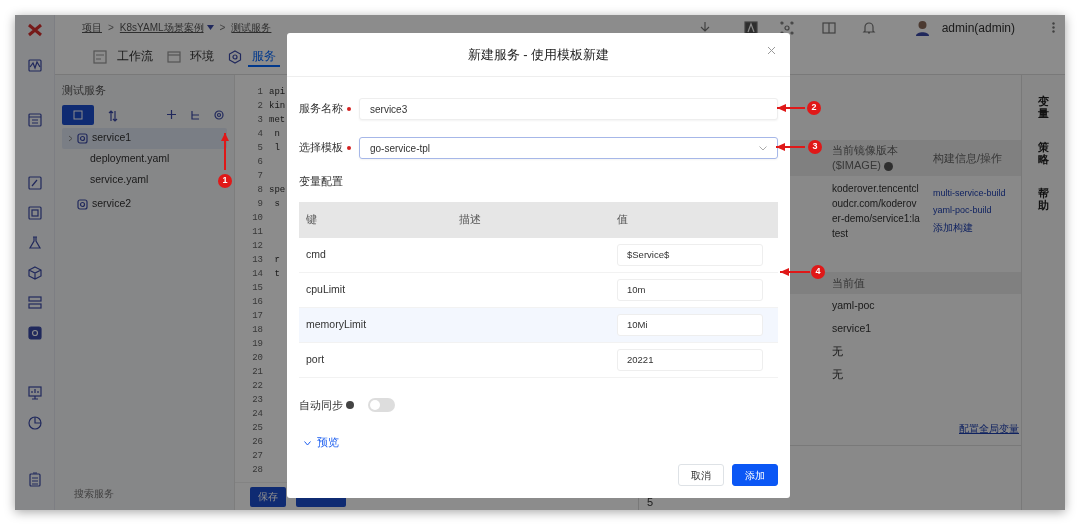 This screenshot has width=1080, height=525. I want to click on sort-icon, so click(113, 115).